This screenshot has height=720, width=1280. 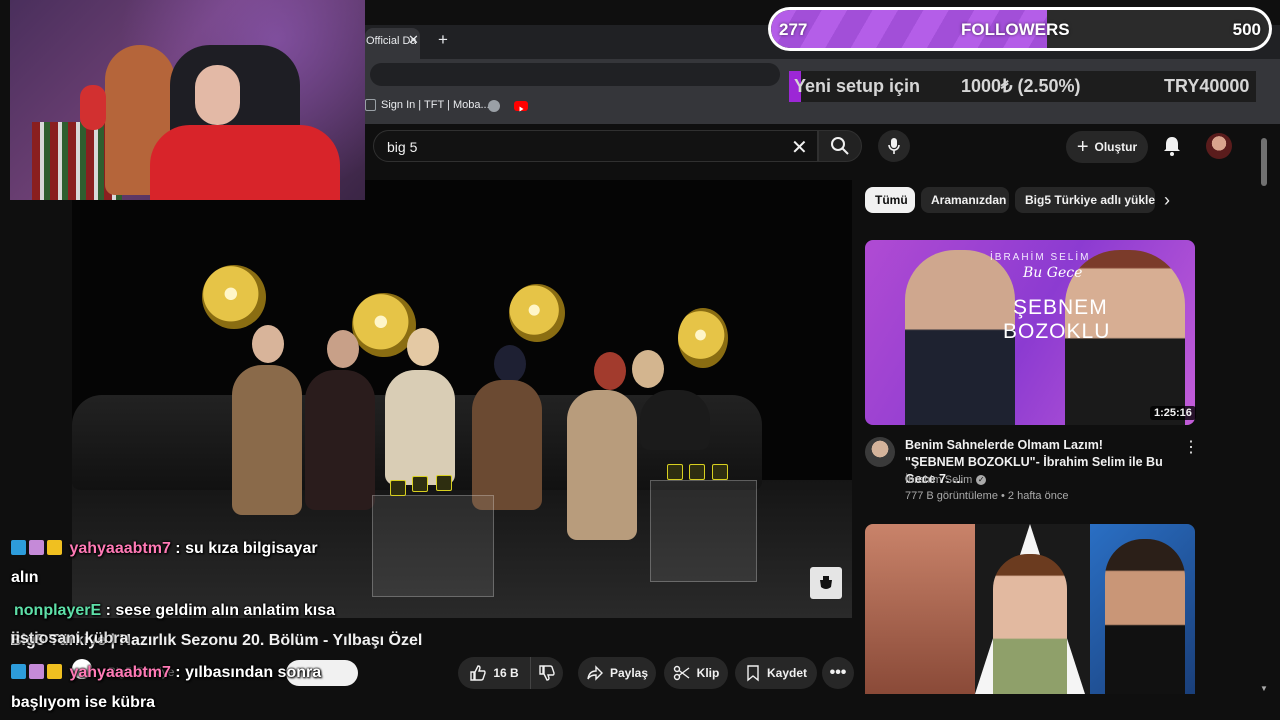 I want to click on notifications-button, so click(x=1172, y=148).